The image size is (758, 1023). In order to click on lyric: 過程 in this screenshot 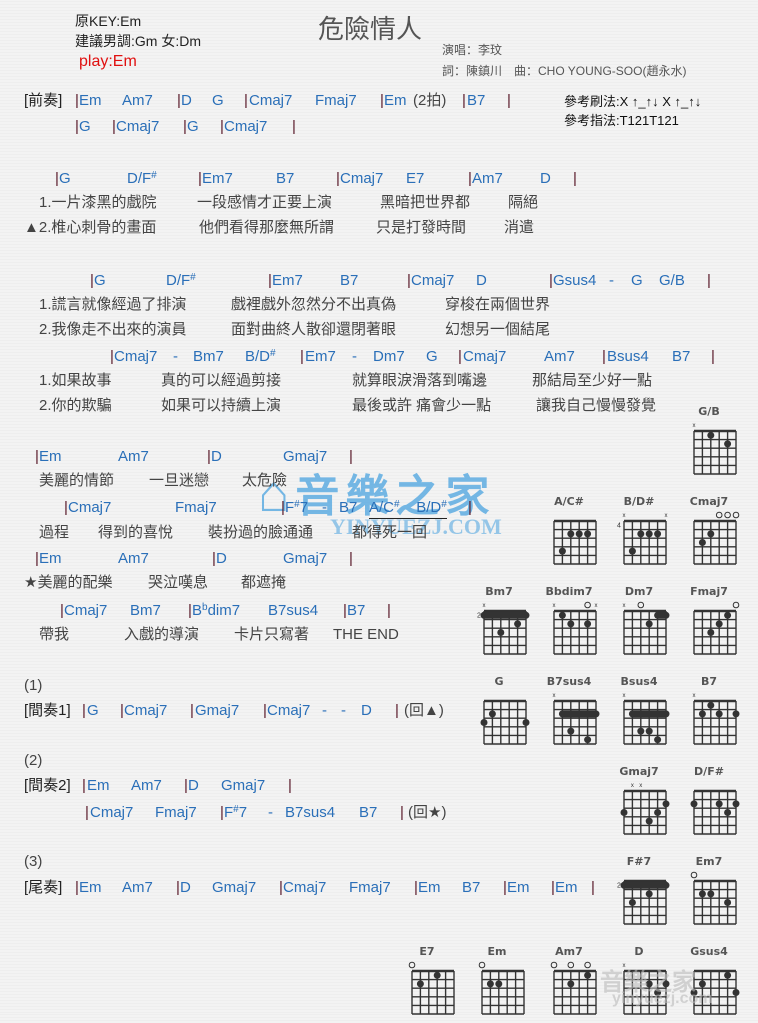, I will do `click(54, 532)`.